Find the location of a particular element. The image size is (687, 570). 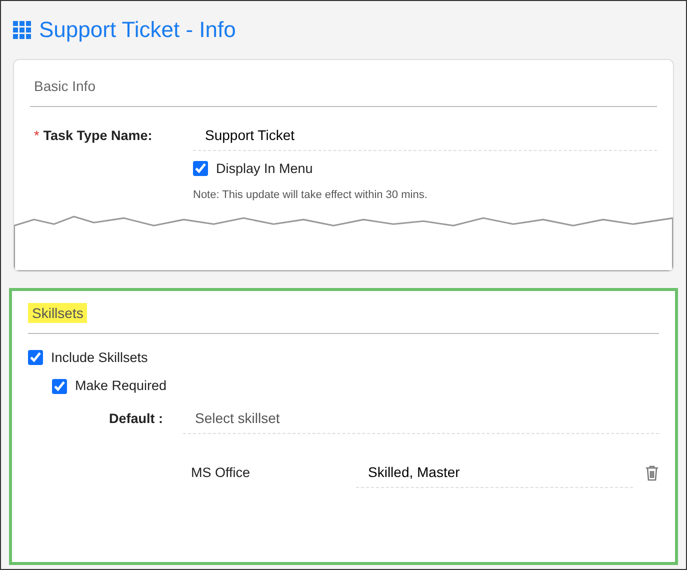

checkbox-label: Make Required is located at coordinates (121, 385).